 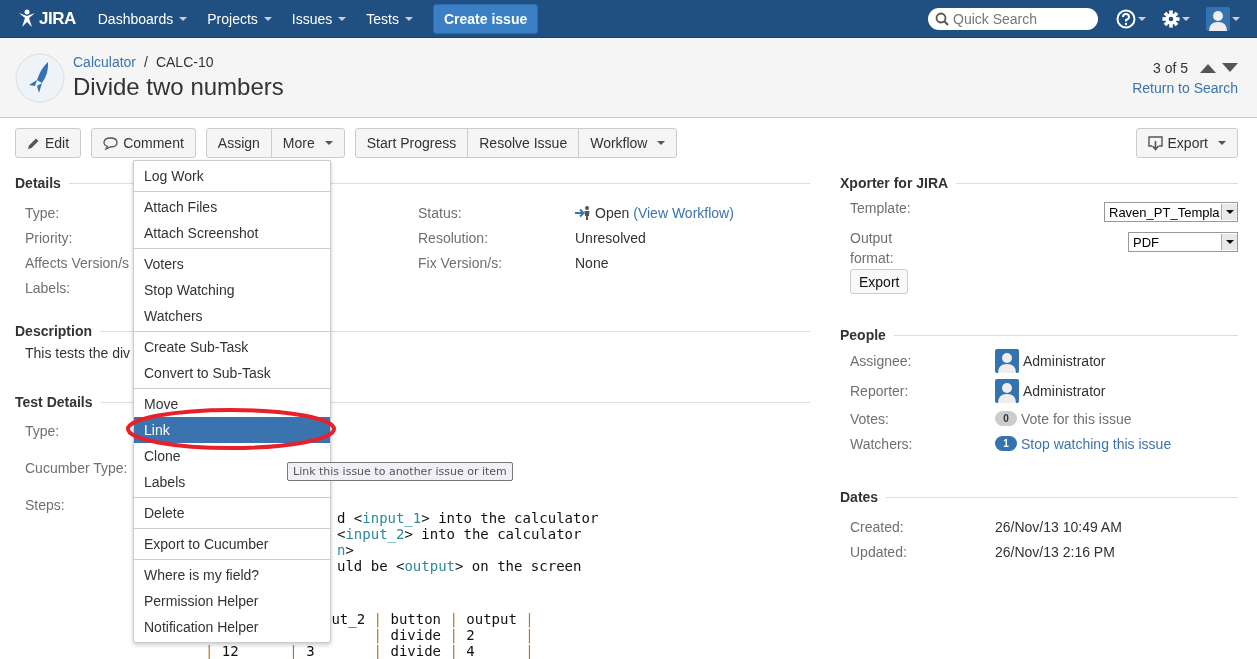 What do you see at coordinates (232, 316) in the screenshot?
I see `menu-item: Watchers` at bounding box center [232, 316].